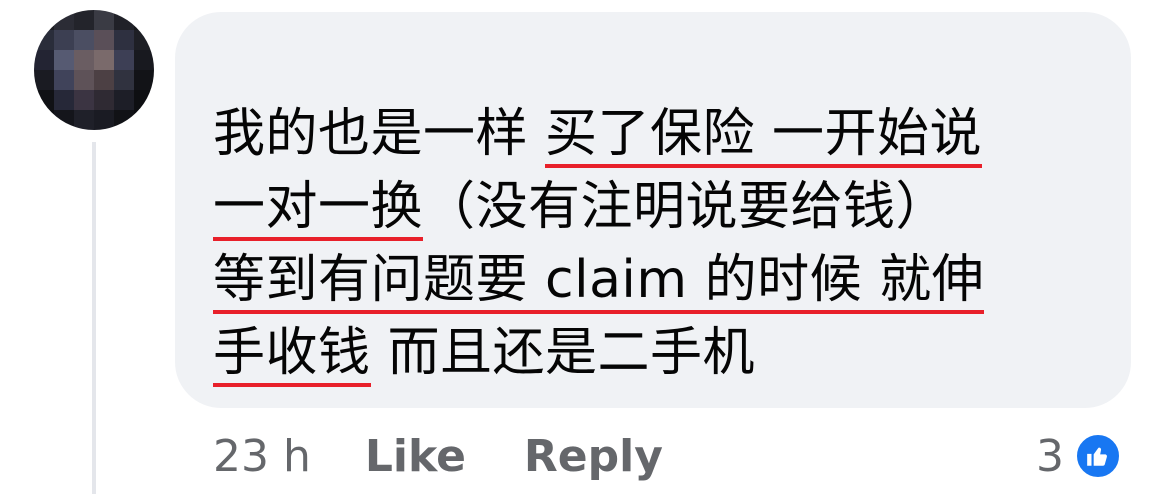  What do you see at coordinates (415, 456) in the screenshot?
I see `like-button: Like` at bounding box center [415, 456].